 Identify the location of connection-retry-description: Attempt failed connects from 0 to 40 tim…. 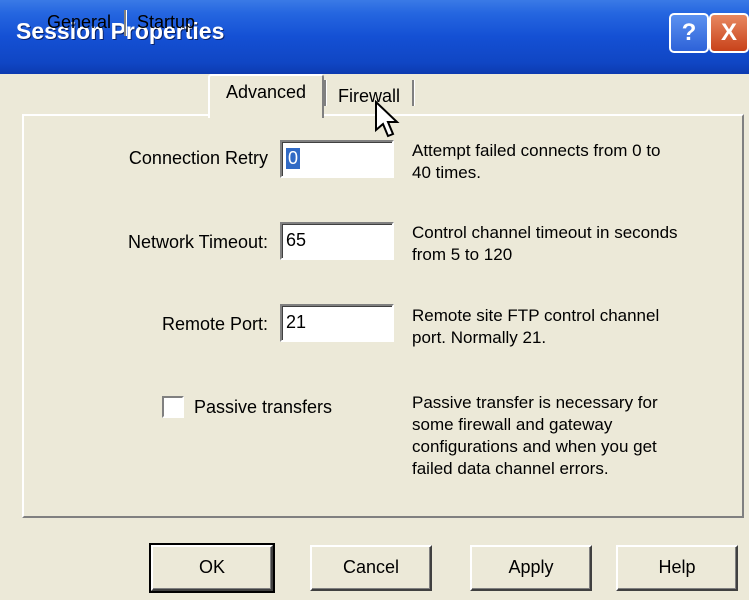
(536, 161).